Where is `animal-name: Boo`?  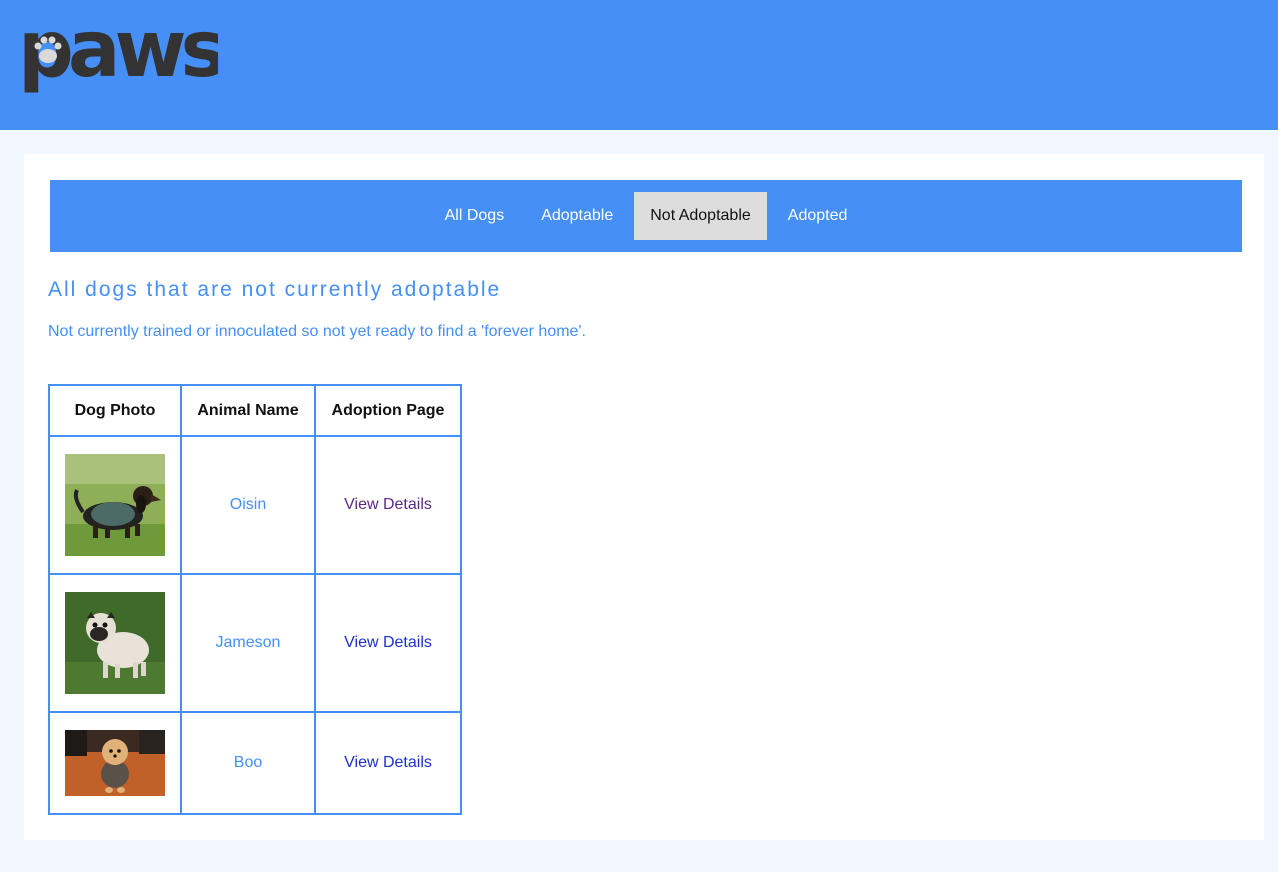 animal-name: Boo is located at coordinates (248, 763).